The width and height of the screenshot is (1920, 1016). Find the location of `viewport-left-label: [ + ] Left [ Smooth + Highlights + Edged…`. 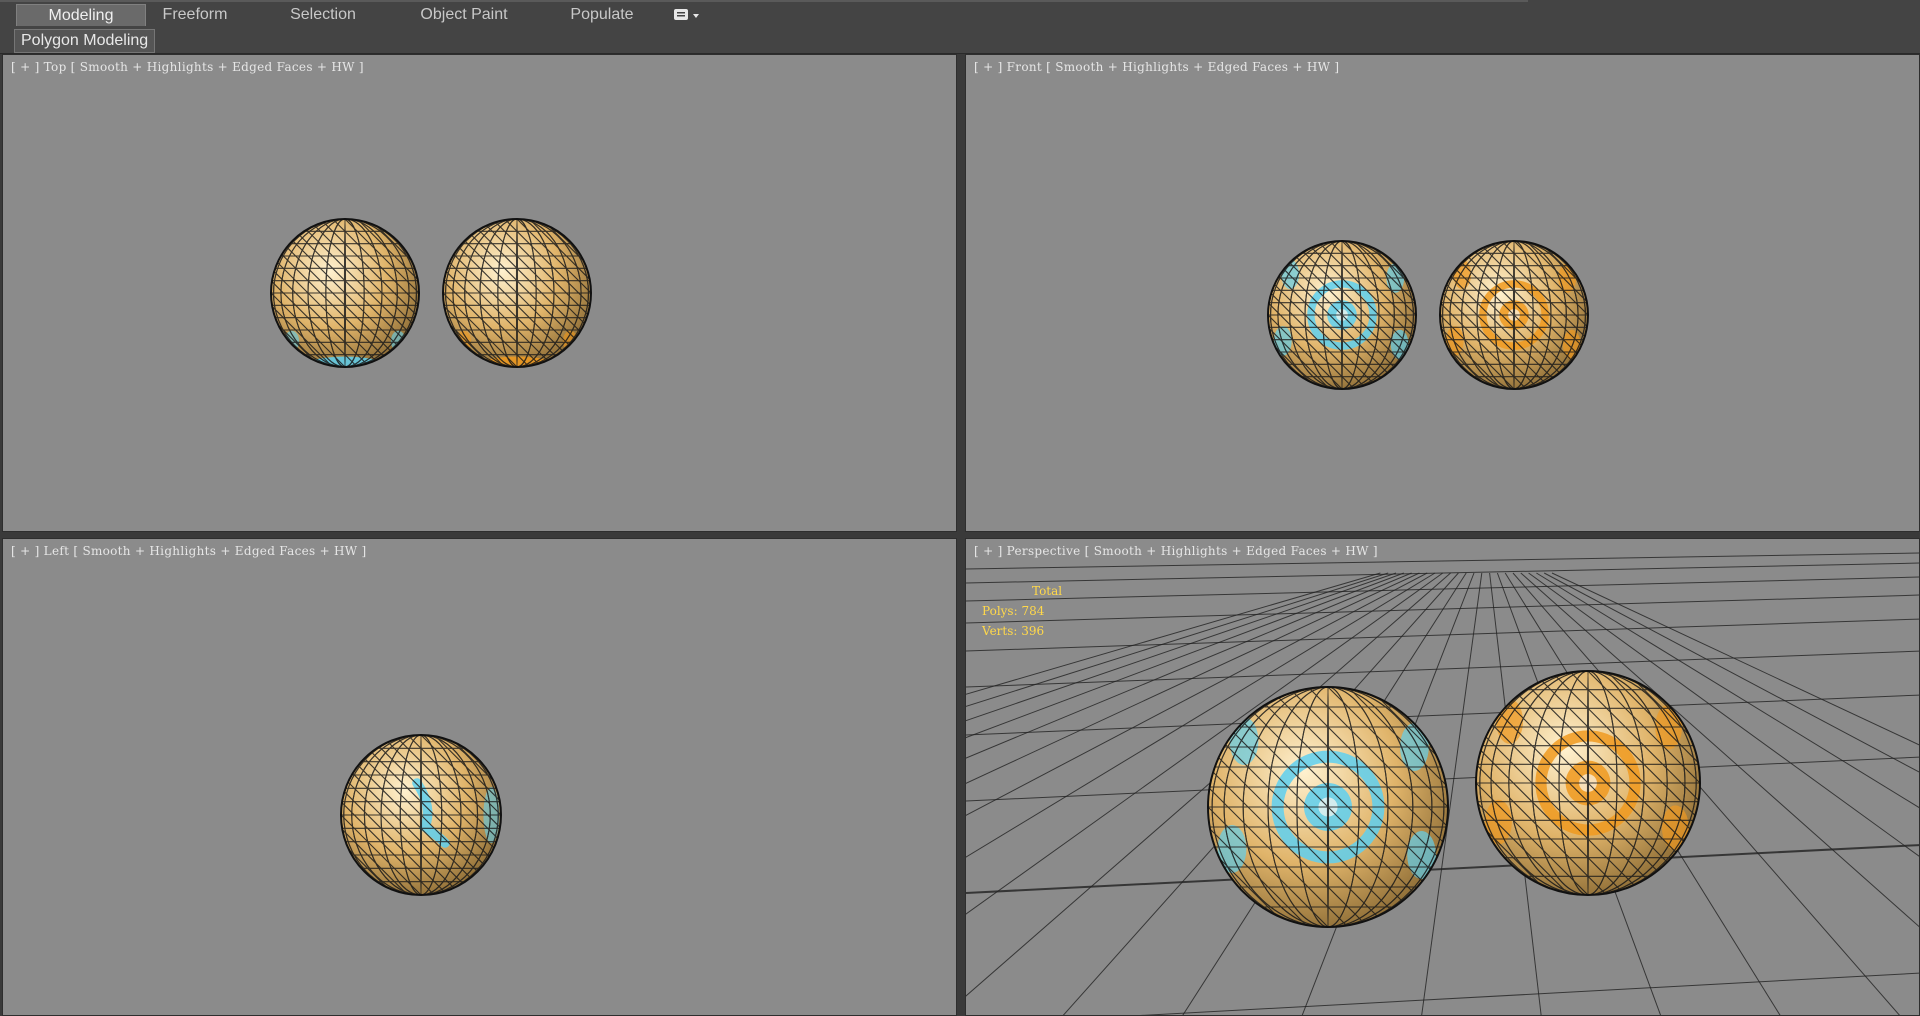

viewport-left-label: [ + ] Left [ Smooth + Highlights + Edged… is located at coordinates (189, 551).